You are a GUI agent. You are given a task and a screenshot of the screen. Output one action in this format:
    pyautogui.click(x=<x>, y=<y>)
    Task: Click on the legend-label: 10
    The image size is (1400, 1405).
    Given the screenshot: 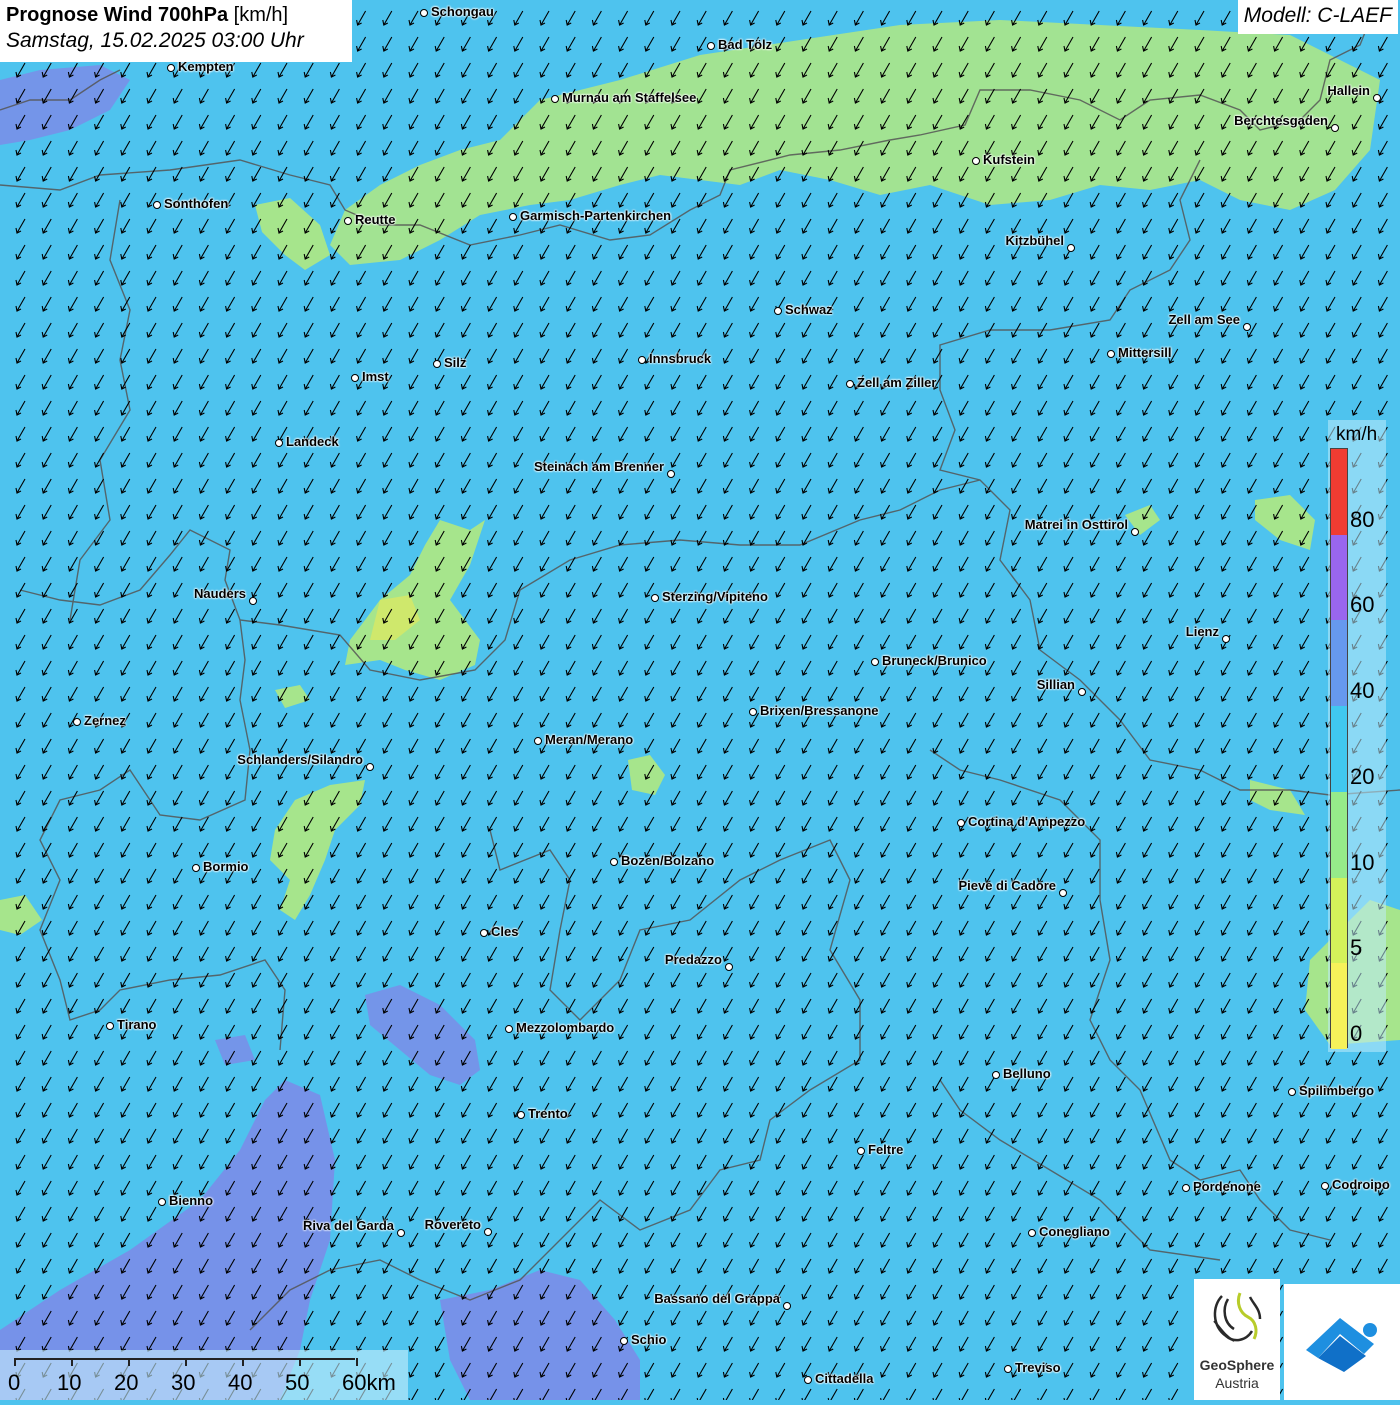 What is the action you would take?
    pyautogui.click(x=1362, y=862)
    